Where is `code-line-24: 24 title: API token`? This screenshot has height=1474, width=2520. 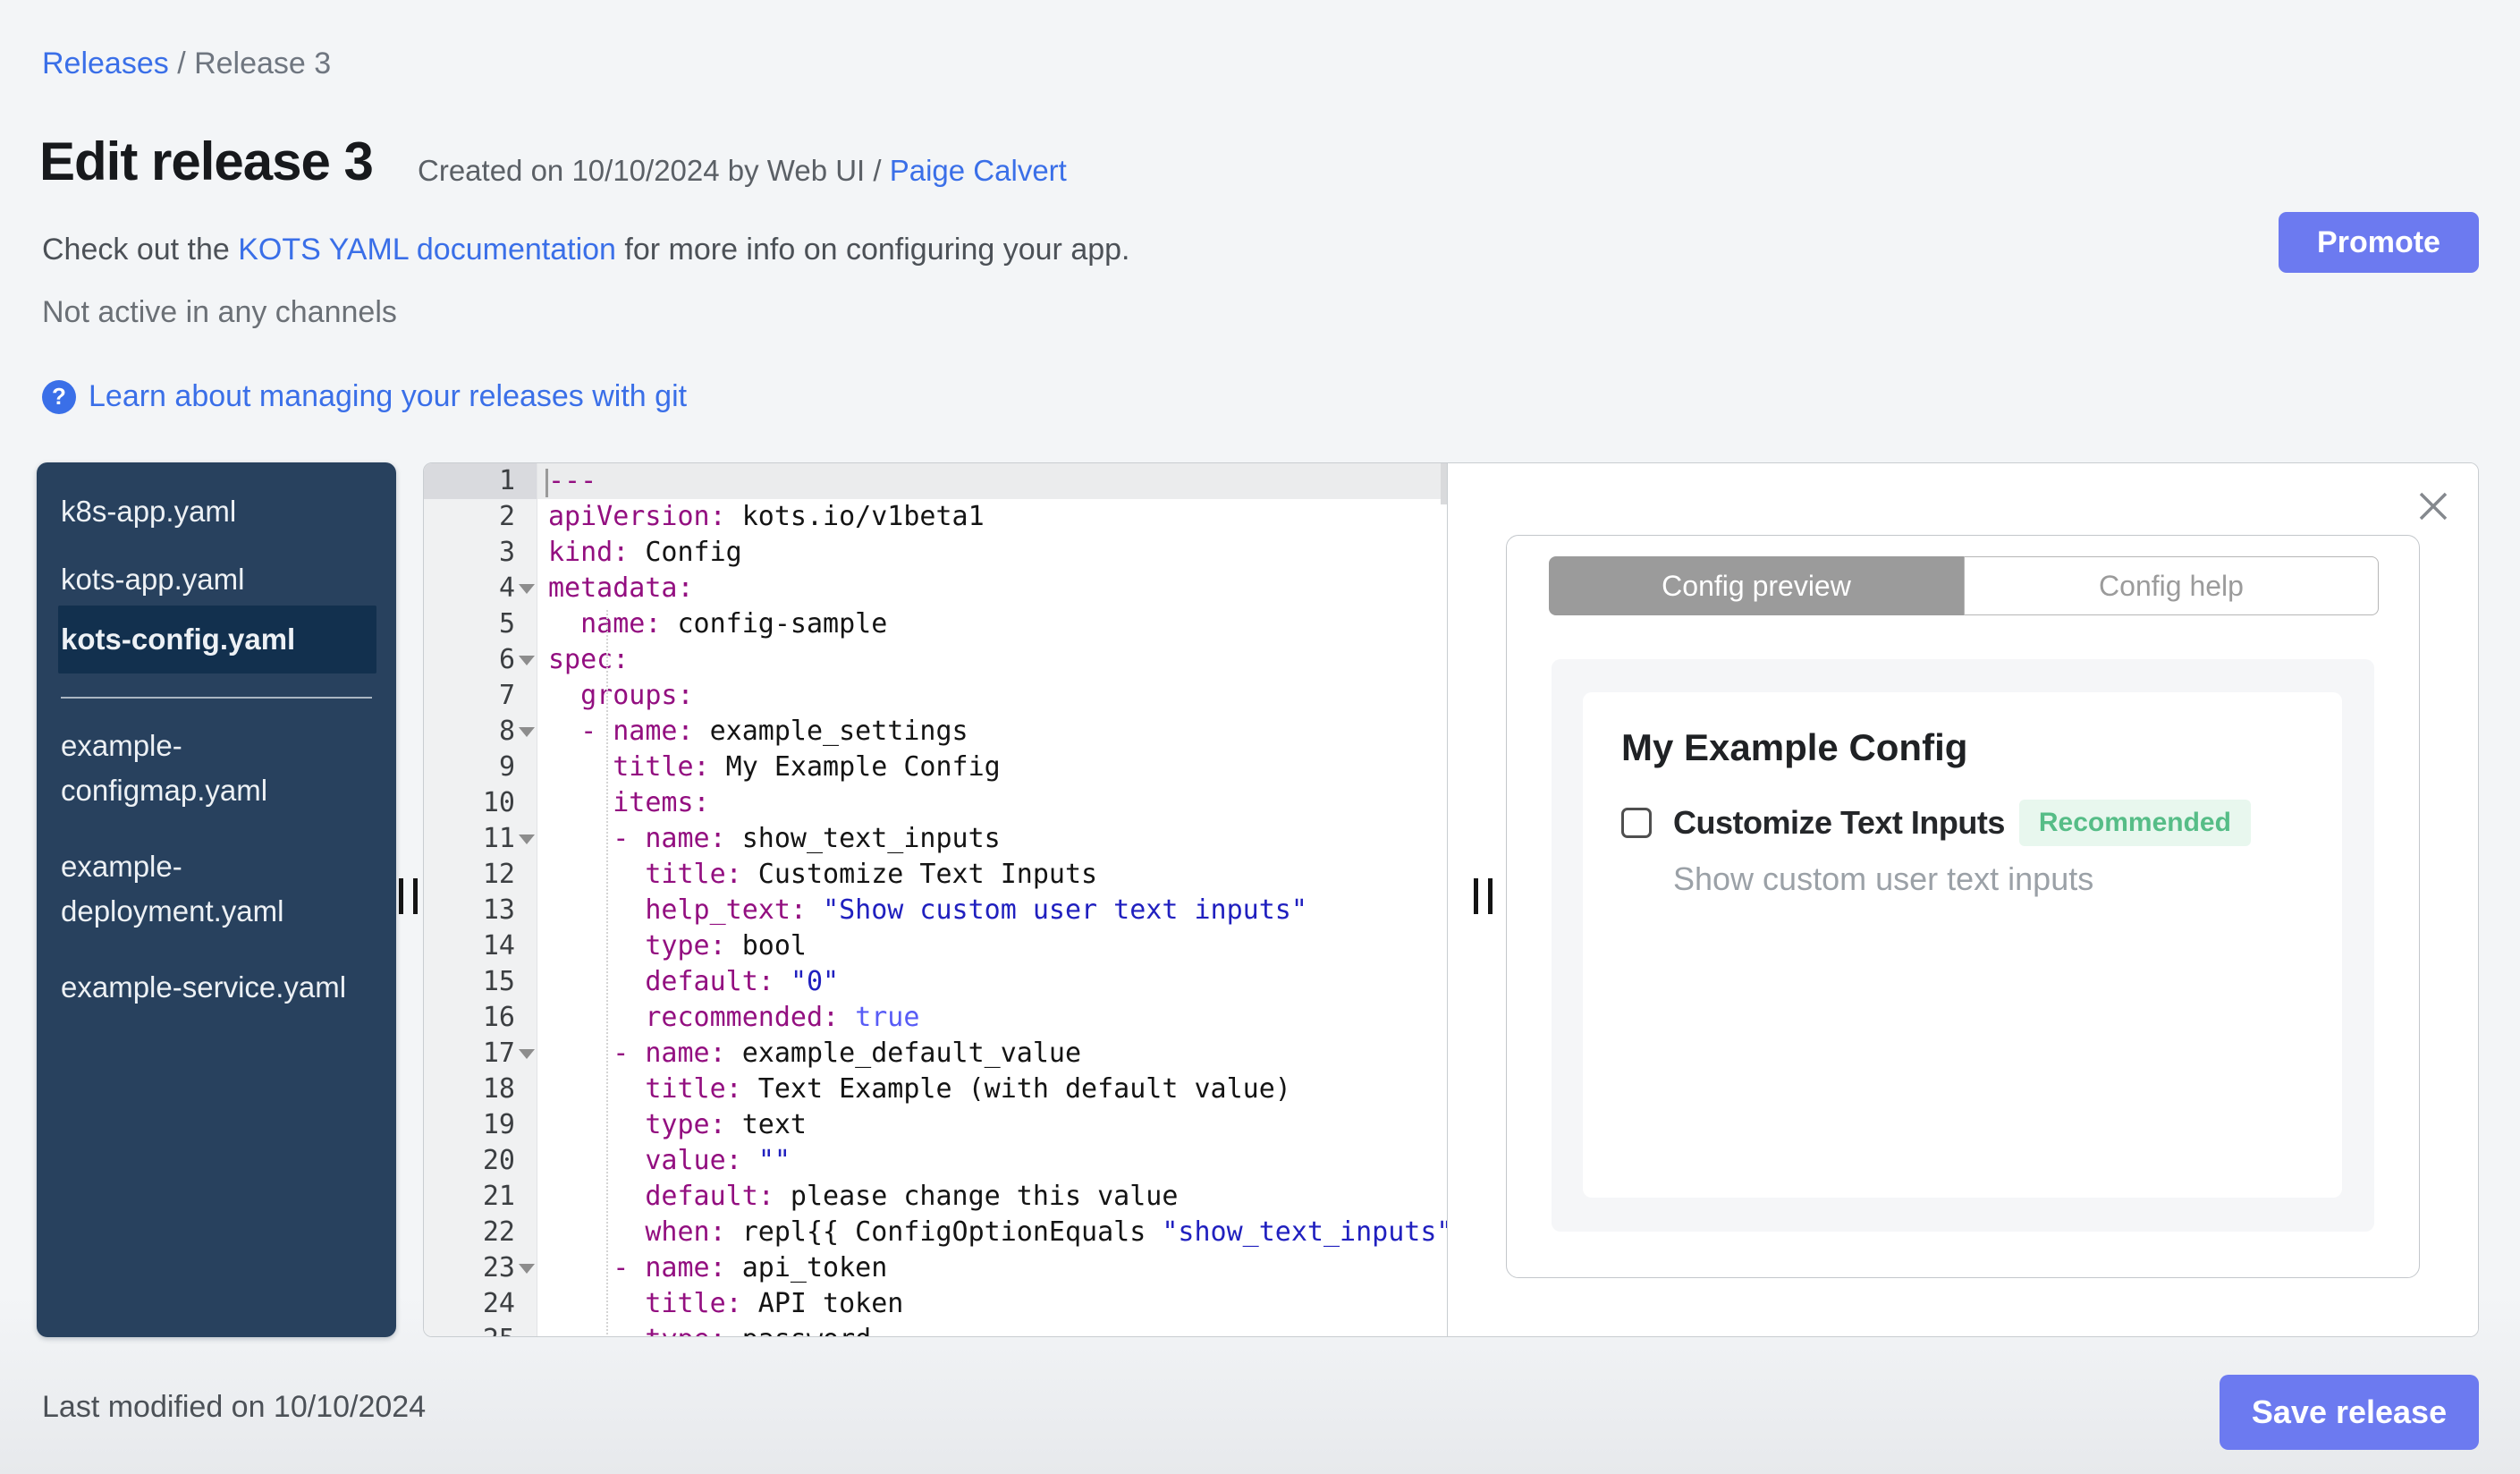 code-line-24: 24 title: API token is located at coordinates (935, 1304).